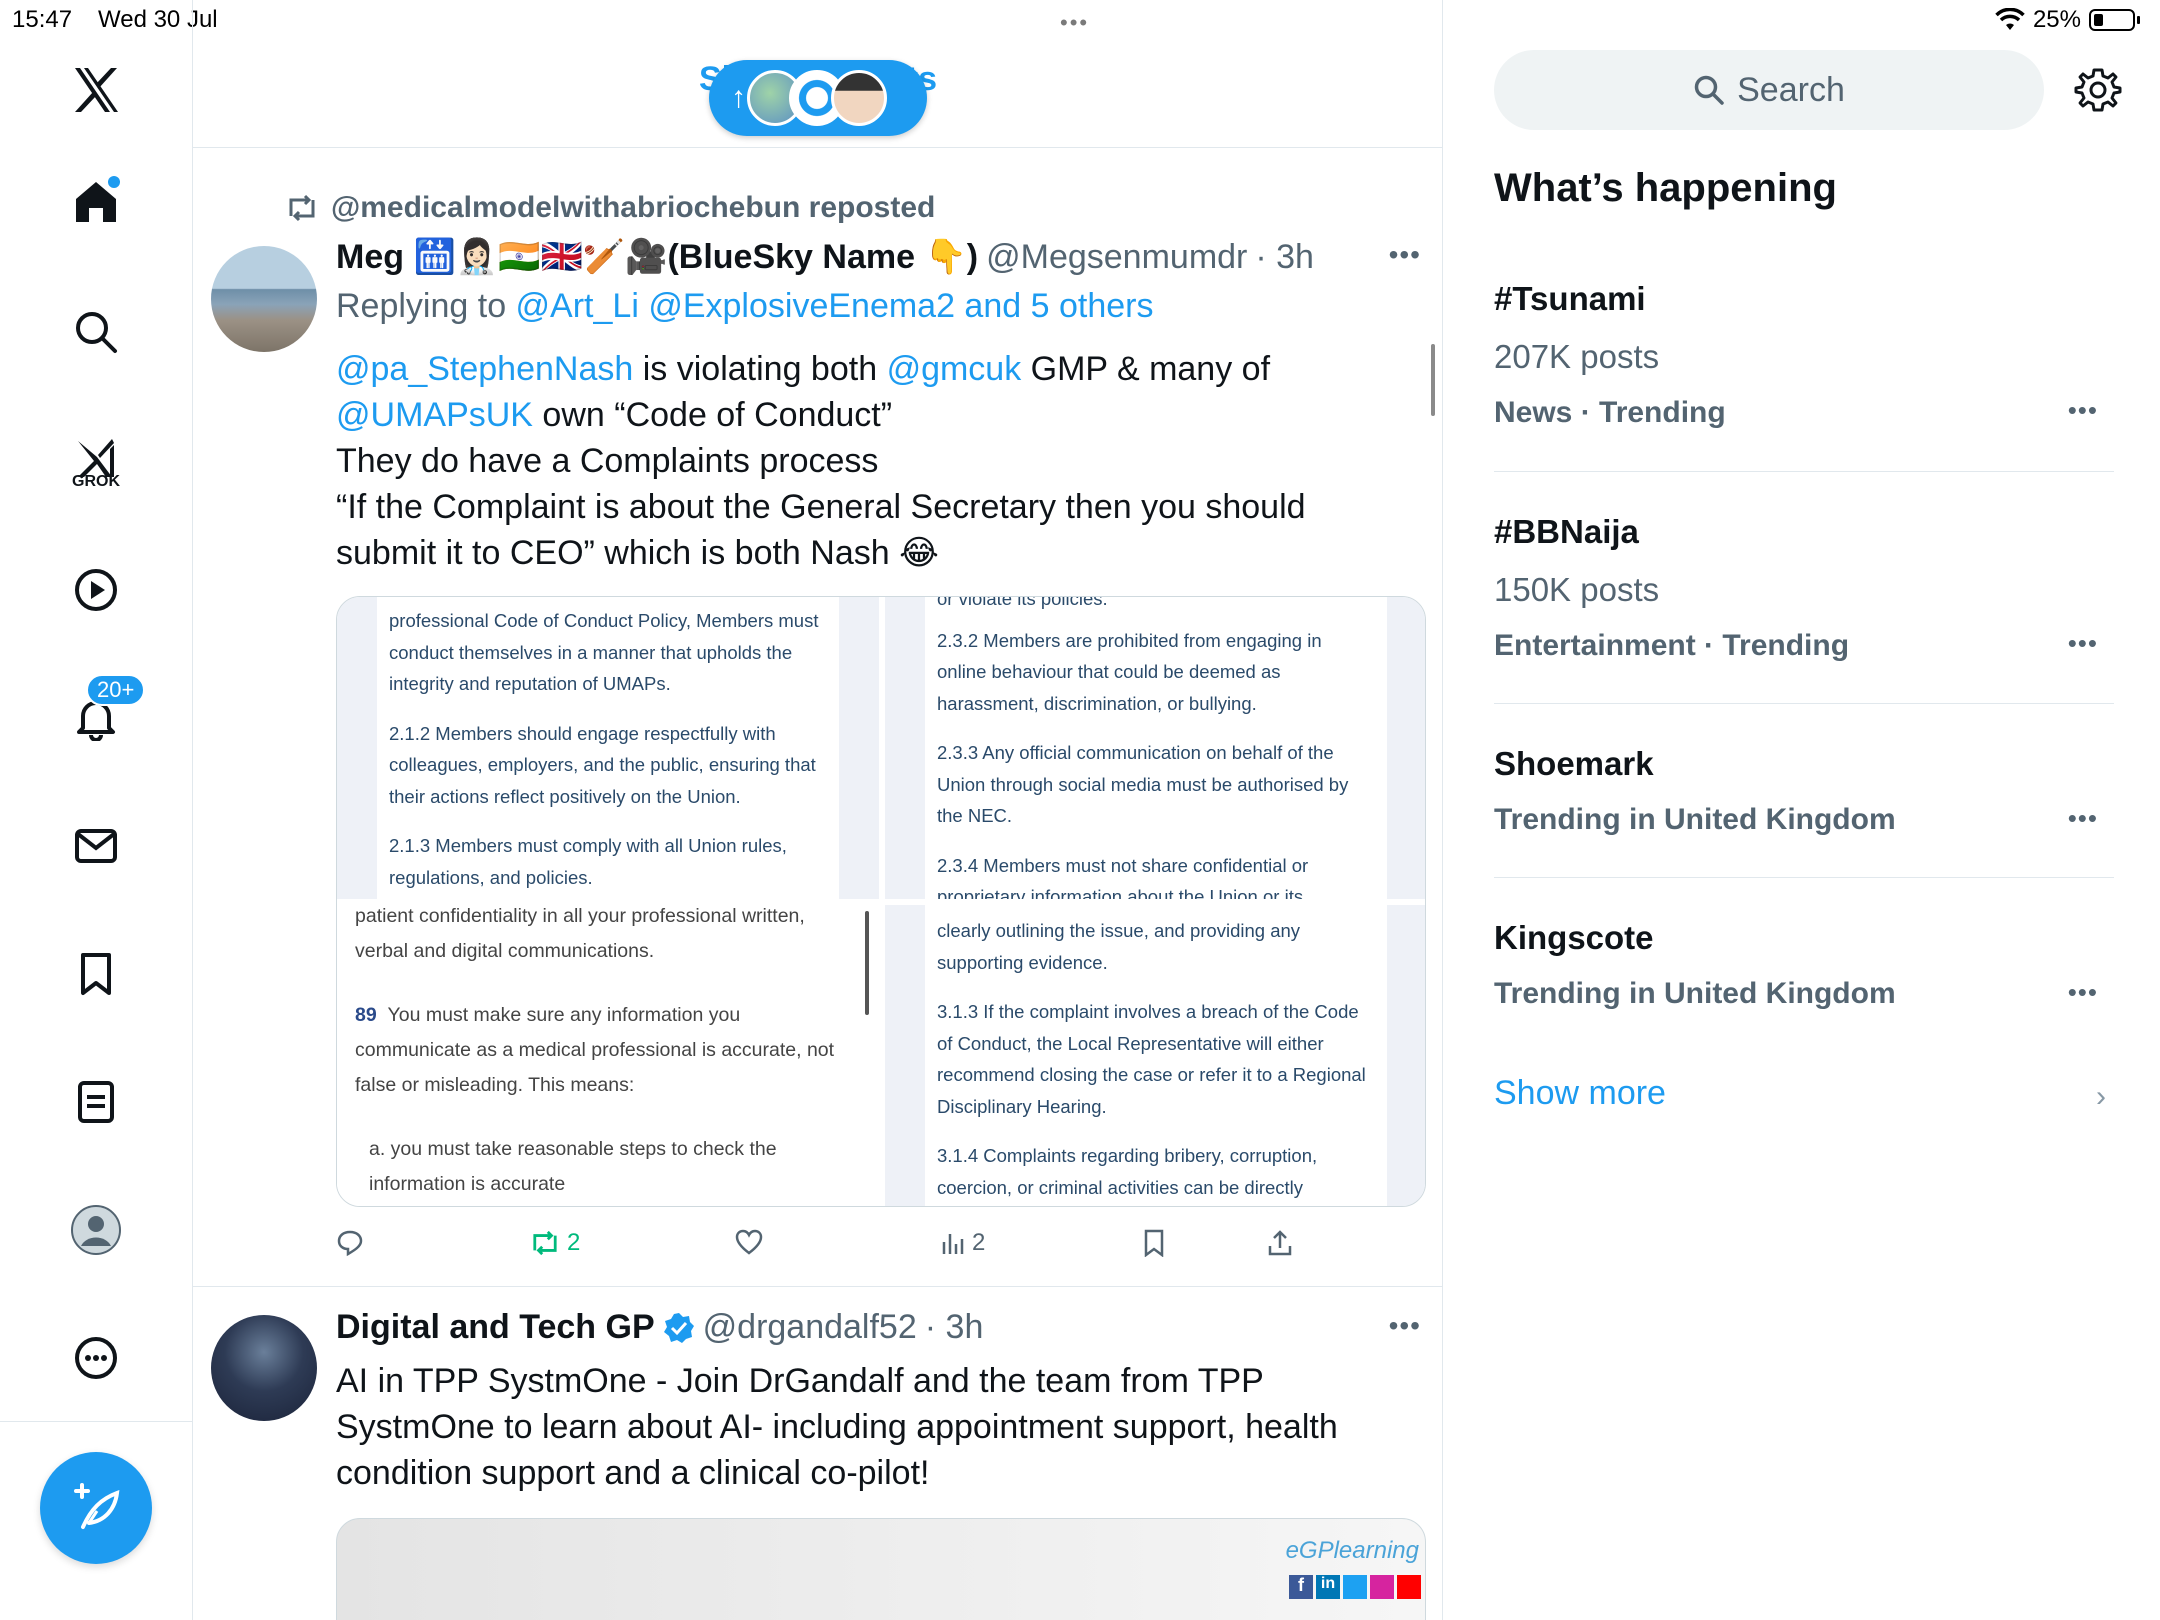 The width and height of the screenshot is (2160, 1620). I want to click on trend-count: 207K posts, so click(1577, 356).